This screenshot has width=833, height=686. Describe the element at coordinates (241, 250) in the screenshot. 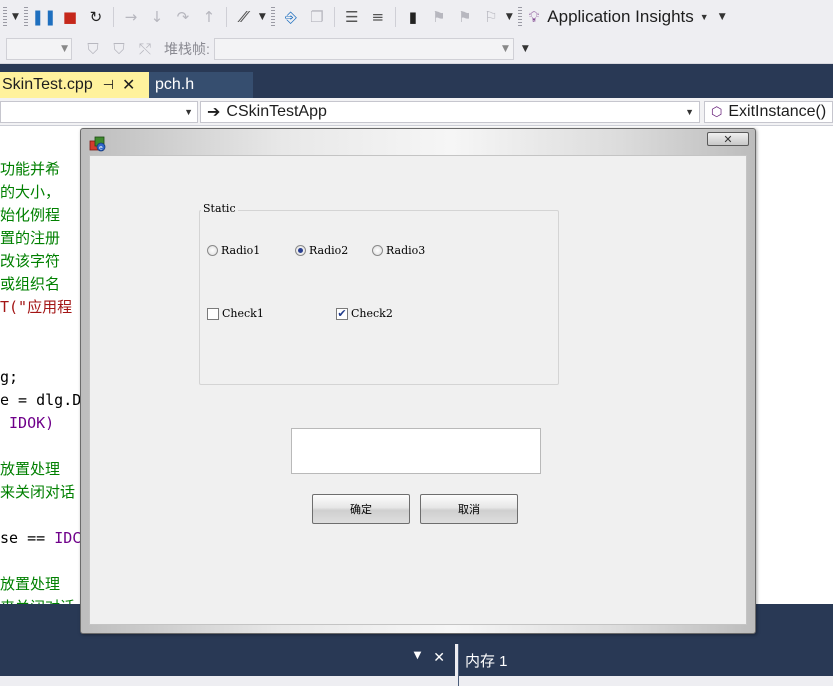

I see `radio-label: Radio1` at that location.